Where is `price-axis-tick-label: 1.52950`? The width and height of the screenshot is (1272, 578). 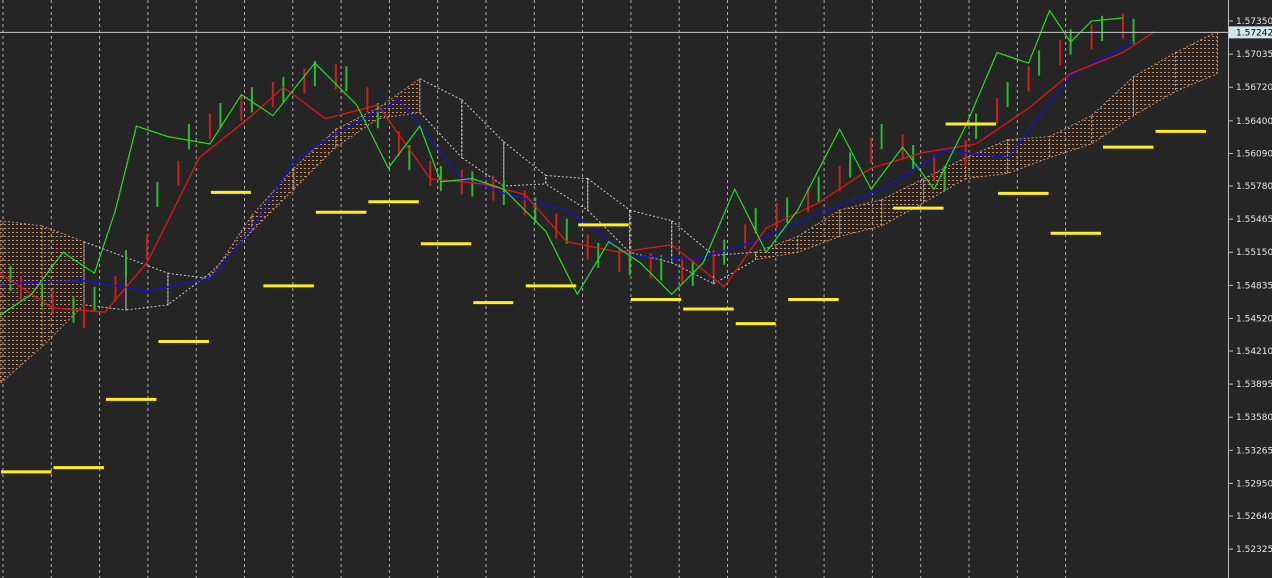 price-axis-tick-label: 1.52950 is located at coordinates (1254, 484).